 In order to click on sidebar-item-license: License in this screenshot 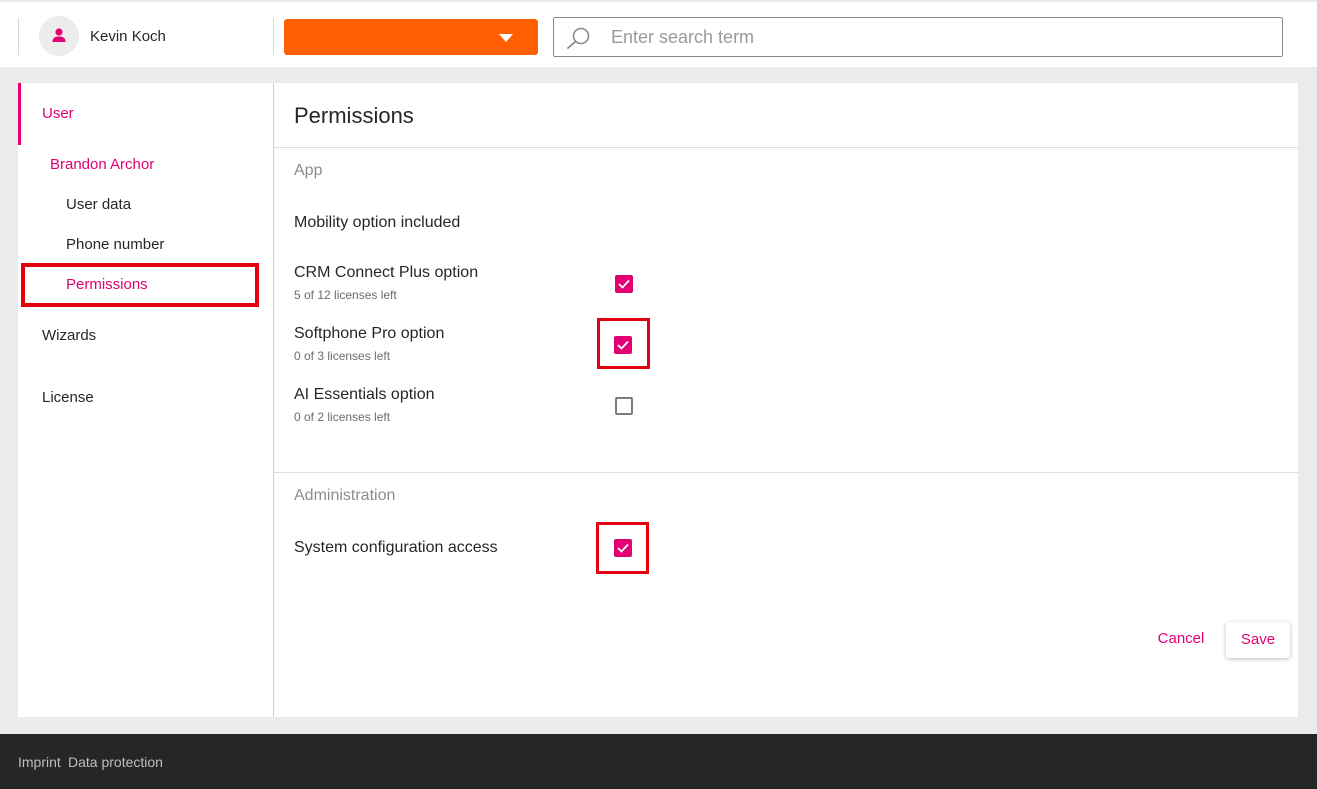, I will do `click(68, 397)`.